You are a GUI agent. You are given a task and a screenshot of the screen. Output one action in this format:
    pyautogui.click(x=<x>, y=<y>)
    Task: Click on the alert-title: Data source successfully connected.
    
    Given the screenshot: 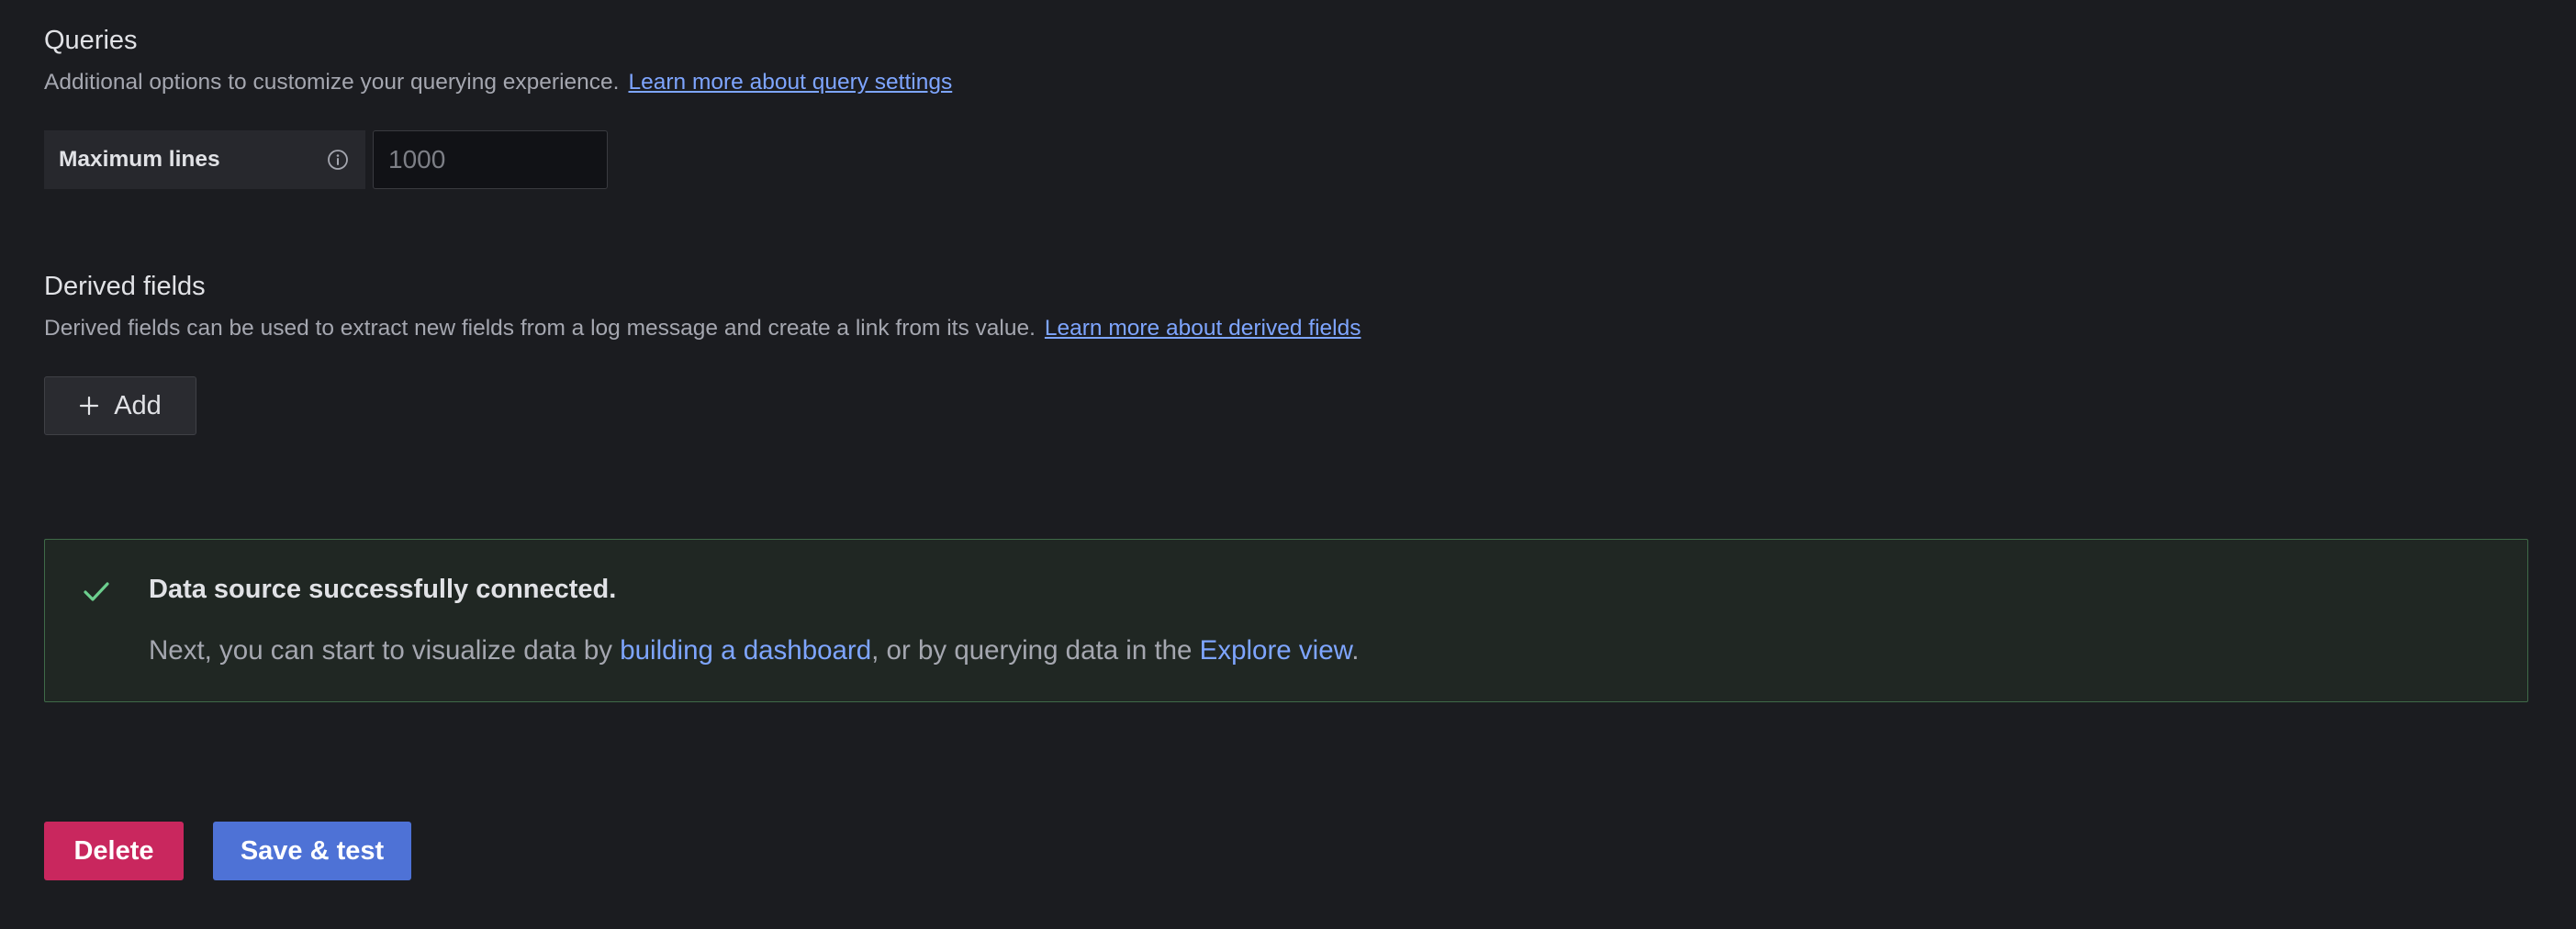 What is the action you would take?
    pyautogui.click(x=383, y=589)
    